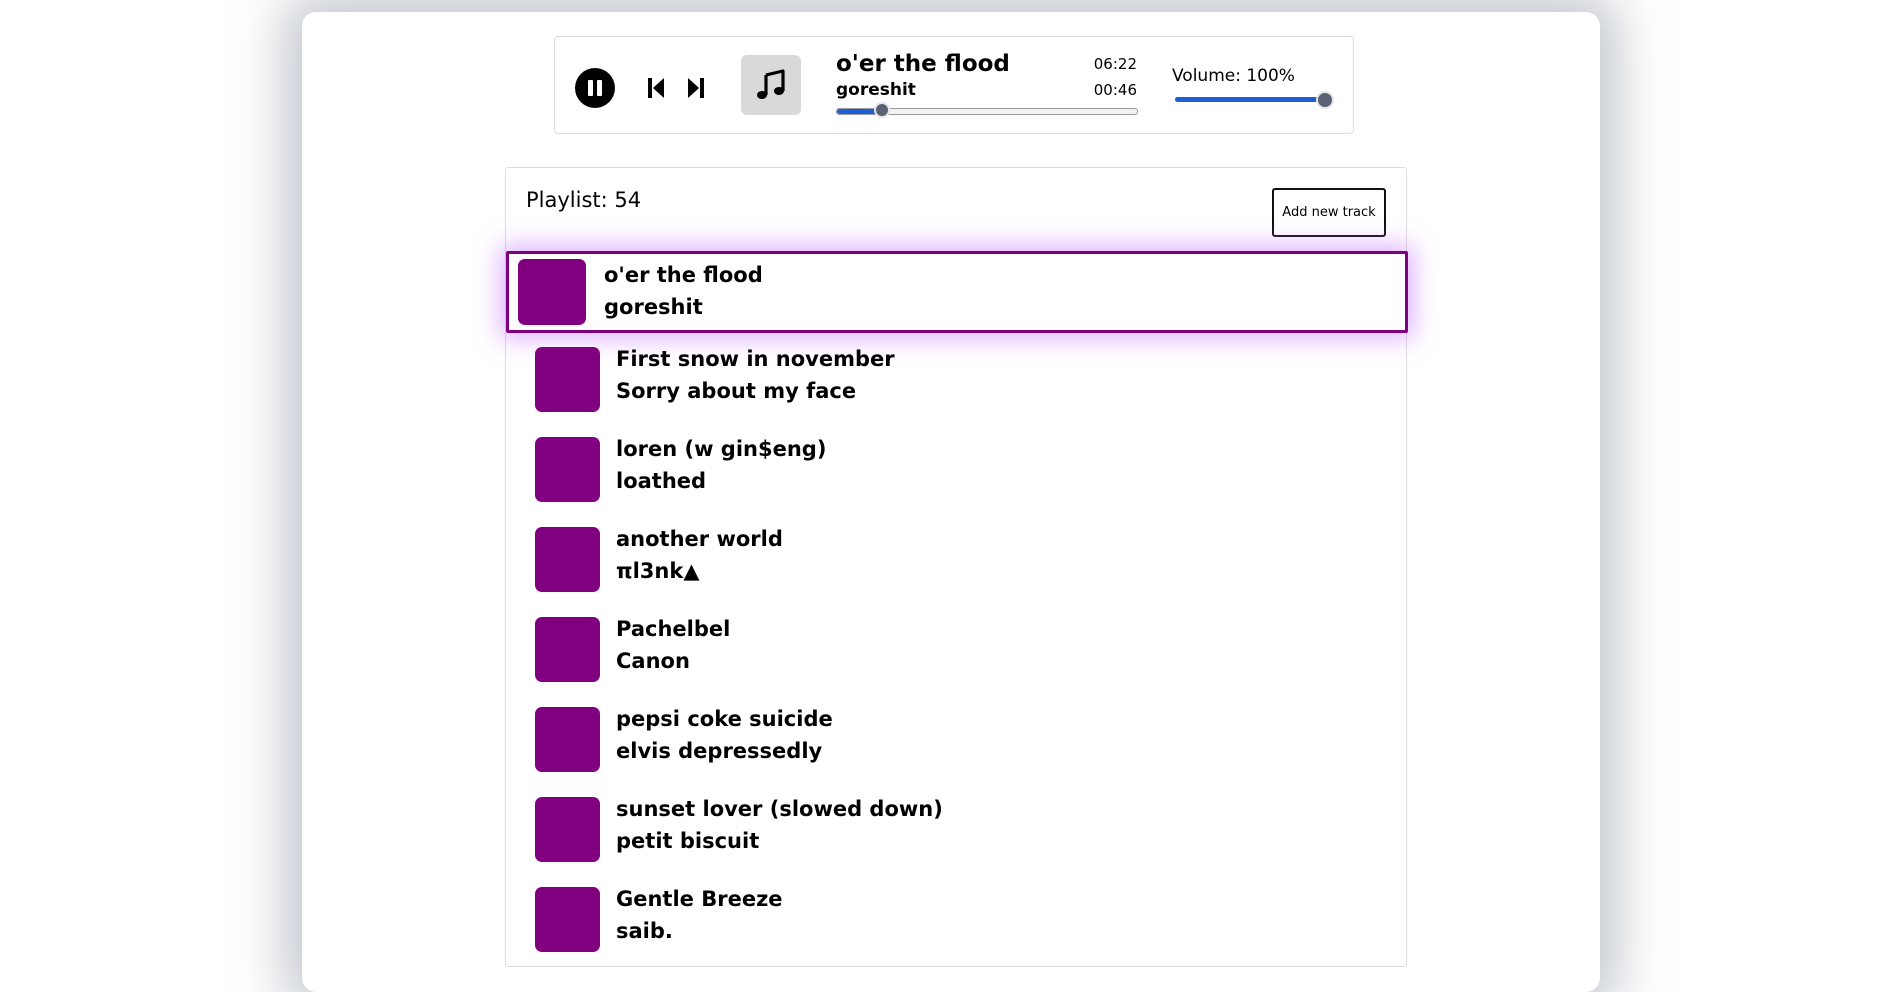 This screenshot has height=992, width=1901. What do you see at coordinates (1329, 212) in the screenshot?
I see `add-track-button: Add new track` at bounding box center [1329, 212].